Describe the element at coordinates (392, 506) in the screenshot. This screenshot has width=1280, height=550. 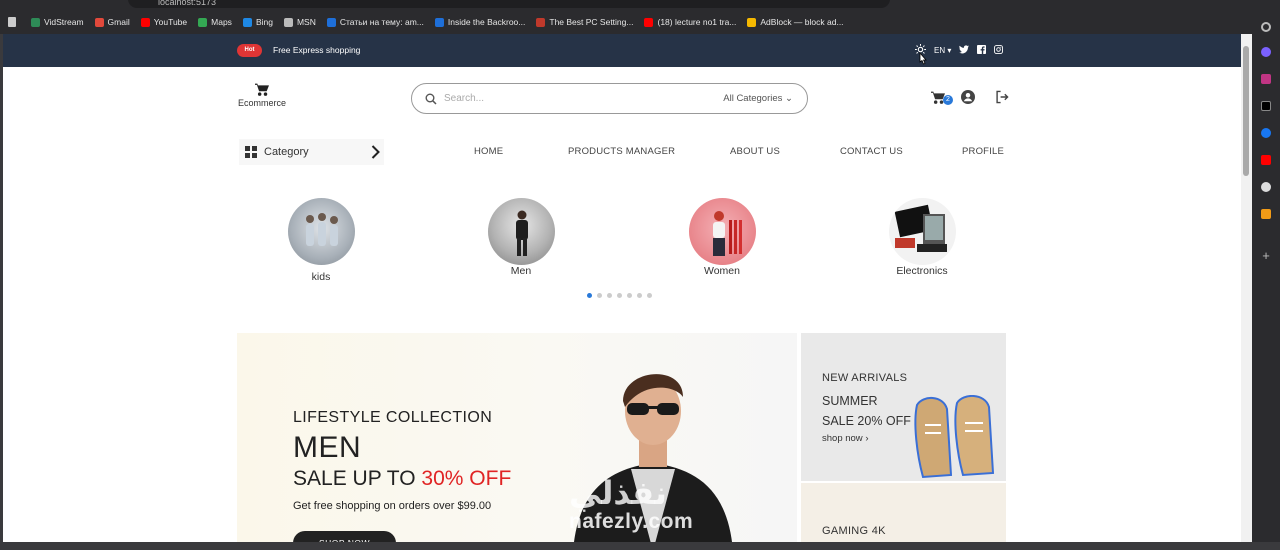
I see `hero-subtitle: Get free shopping on orders over $99.00` at that location.